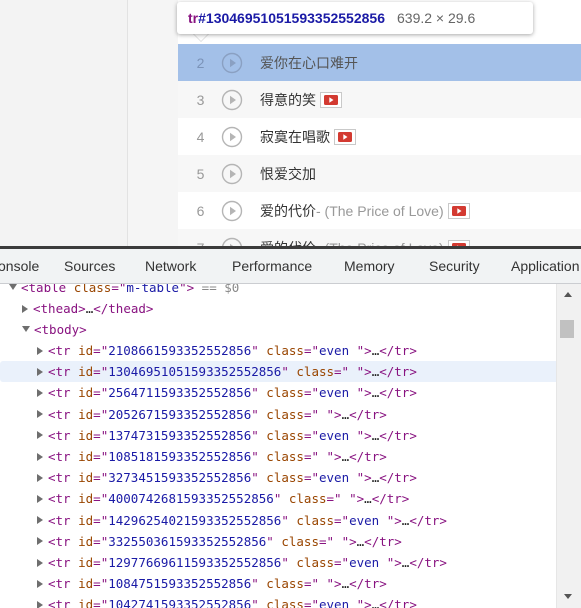 The image size is (581, 608). What do you see at coordinates (568, 446) in the screenshot?
I see `dom-tree-scrollbar` at bounding box center [568, 446].